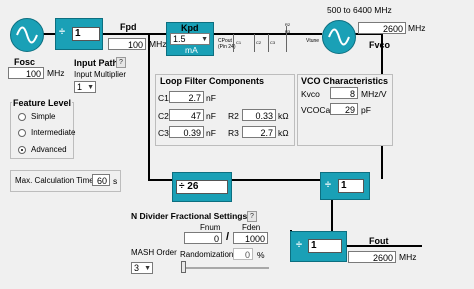  I want to click on fden-label: Fden, so click(251, 227).